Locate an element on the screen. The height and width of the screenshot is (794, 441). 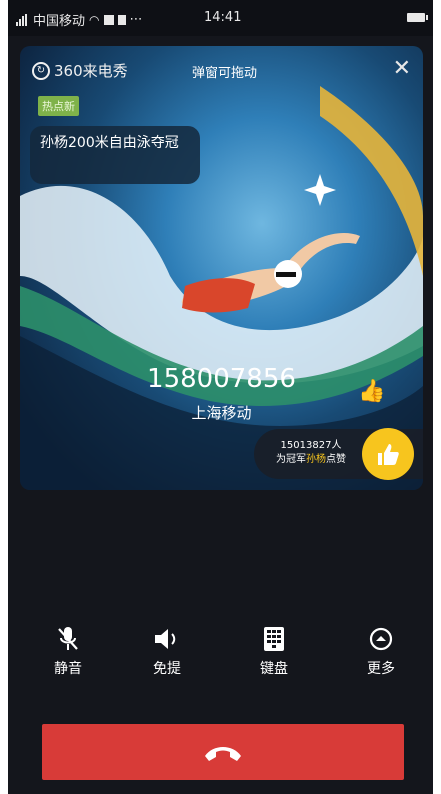
carrier-name: 中国移动 is located at coordinates (59, 21).